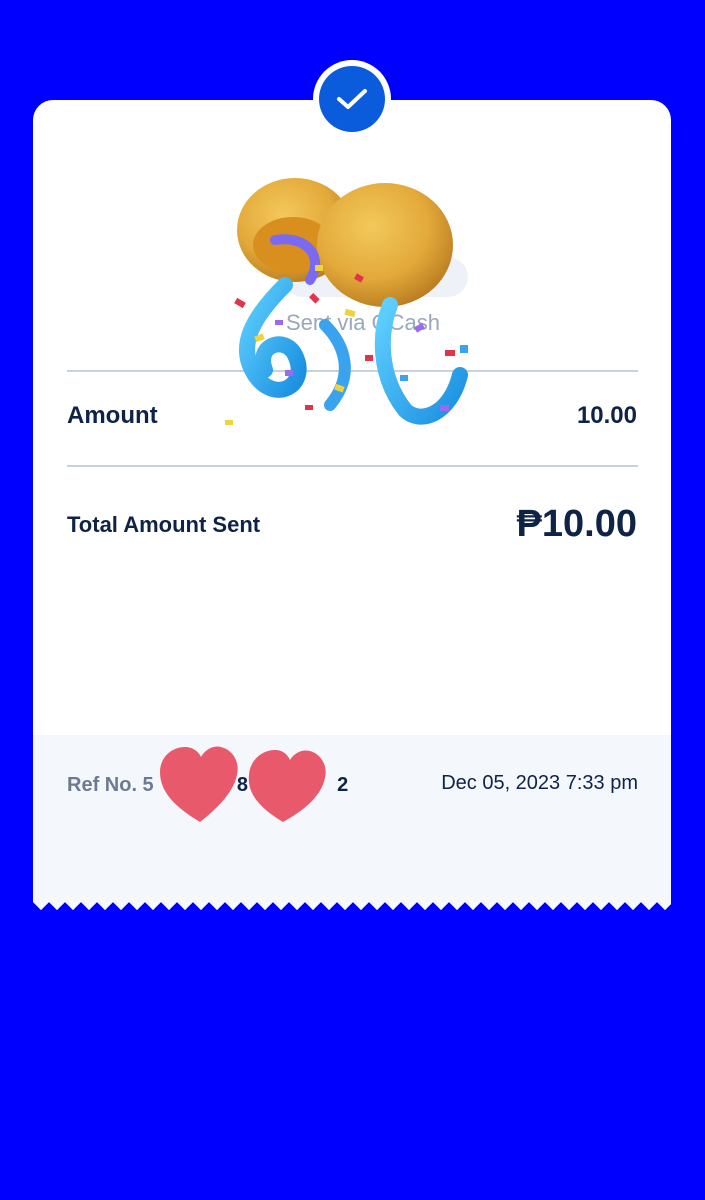 The width and height of the screenshot is (705, 1200). What do you see at coordinates (164, 524) in the screenshot?
I see `total-amount-label: Total Amount Sent` at bounding box center [164, 524].